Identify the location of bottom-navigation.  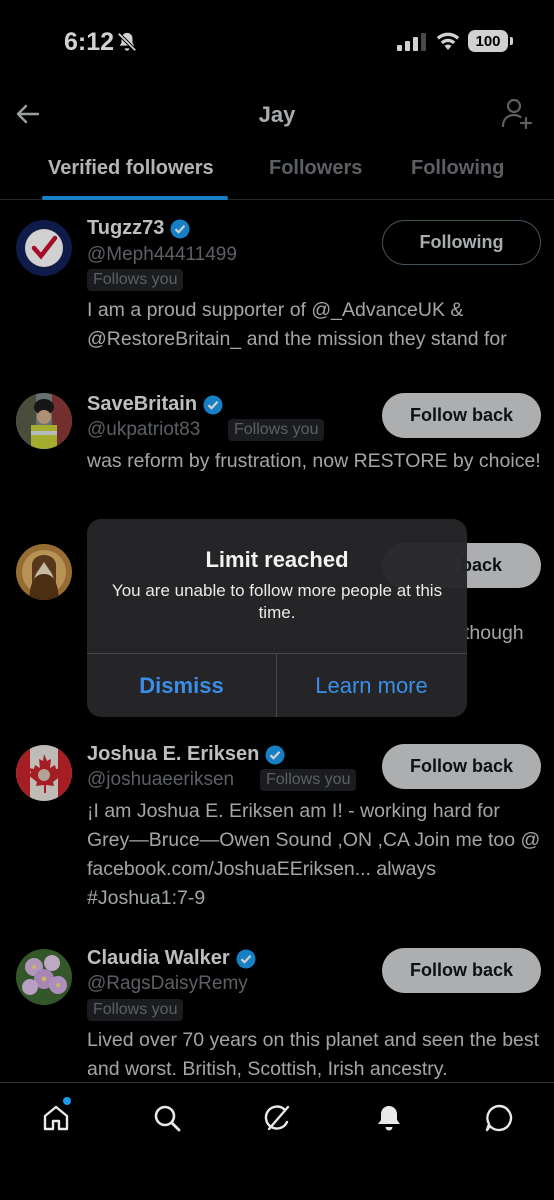
(277, 1141).